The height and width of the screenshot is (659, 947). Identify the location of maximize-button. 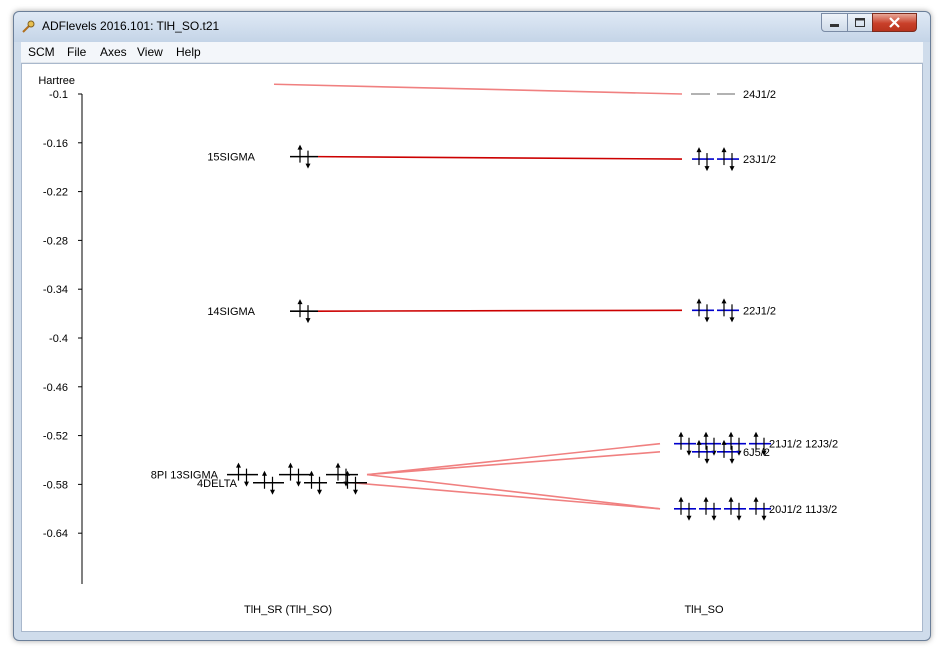
(860, 22).